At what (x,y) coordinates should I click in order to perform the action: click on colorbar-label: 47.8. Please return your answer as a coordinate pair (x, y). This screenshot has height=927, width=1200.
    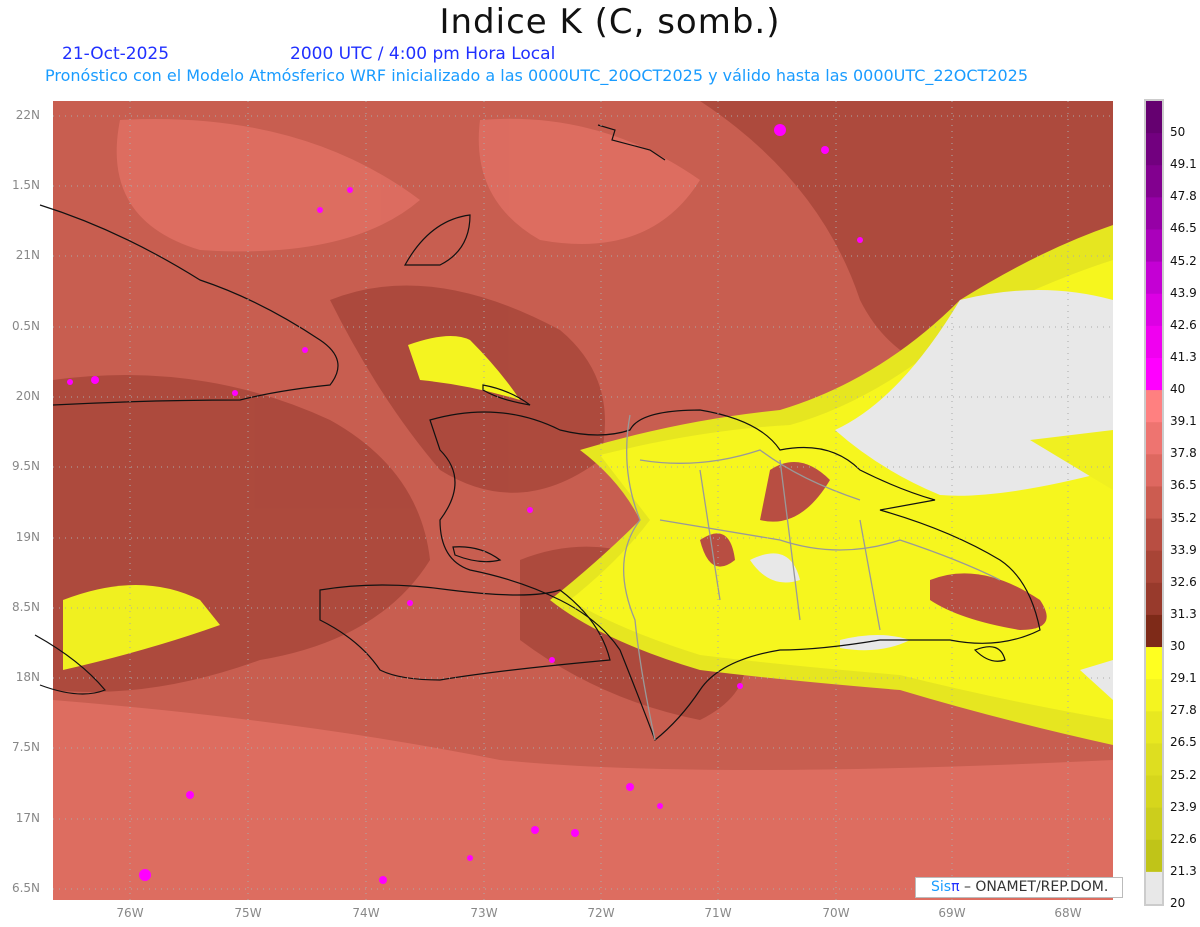
    Looking at the image, I should click on (1183, 196).